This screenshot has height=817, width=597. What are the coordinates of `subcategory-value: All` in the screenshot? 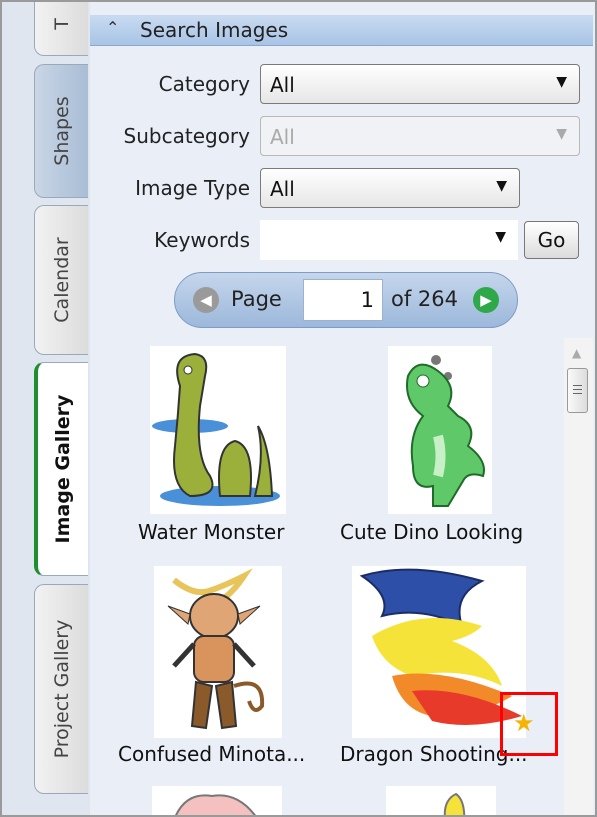 It's located at (282, 137).